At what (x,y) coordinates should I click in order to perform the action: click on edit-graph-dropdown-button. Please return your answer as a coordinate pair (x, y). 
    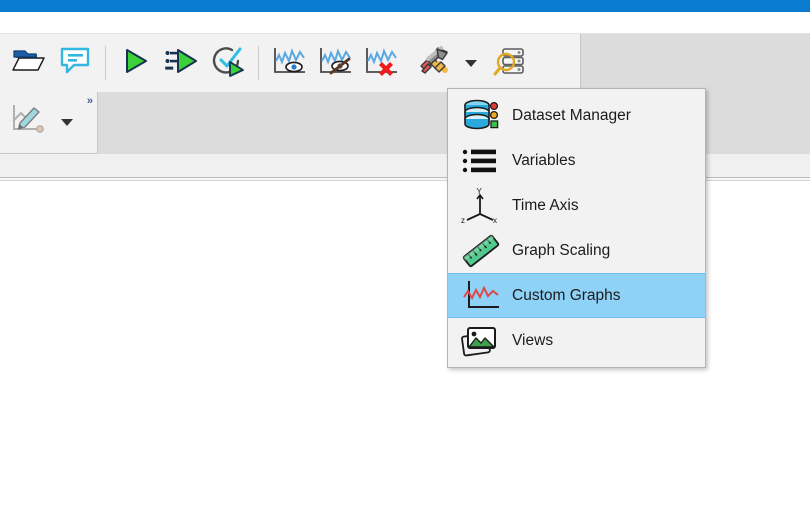
    Looking at the image, I should click on (67, 123).